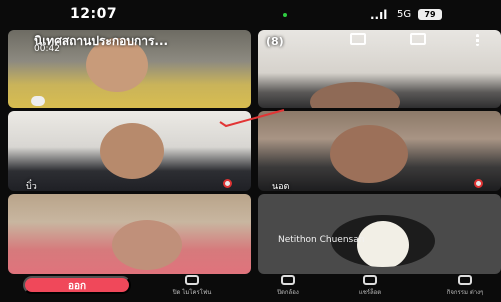 The image size is (501, 302). What do you see at coordinates (192, 280) in the screenshot?
I see `microphone-icon` at bounding box center [192, 280].